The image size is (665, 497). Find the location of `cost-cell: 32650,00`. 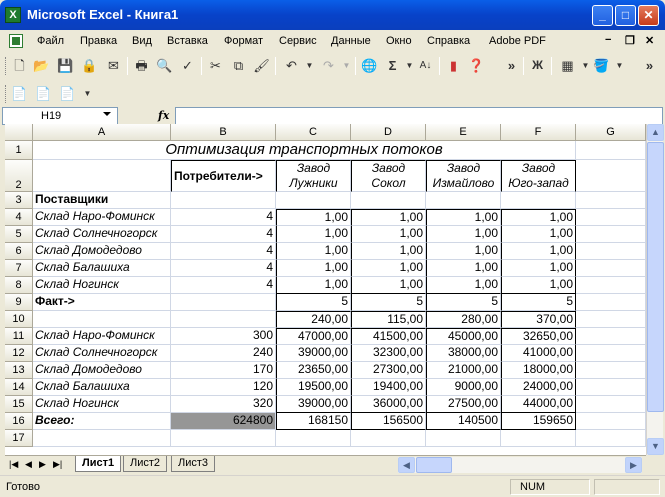

cost-cell: 32650,00 is located at coordinates (538, 336).